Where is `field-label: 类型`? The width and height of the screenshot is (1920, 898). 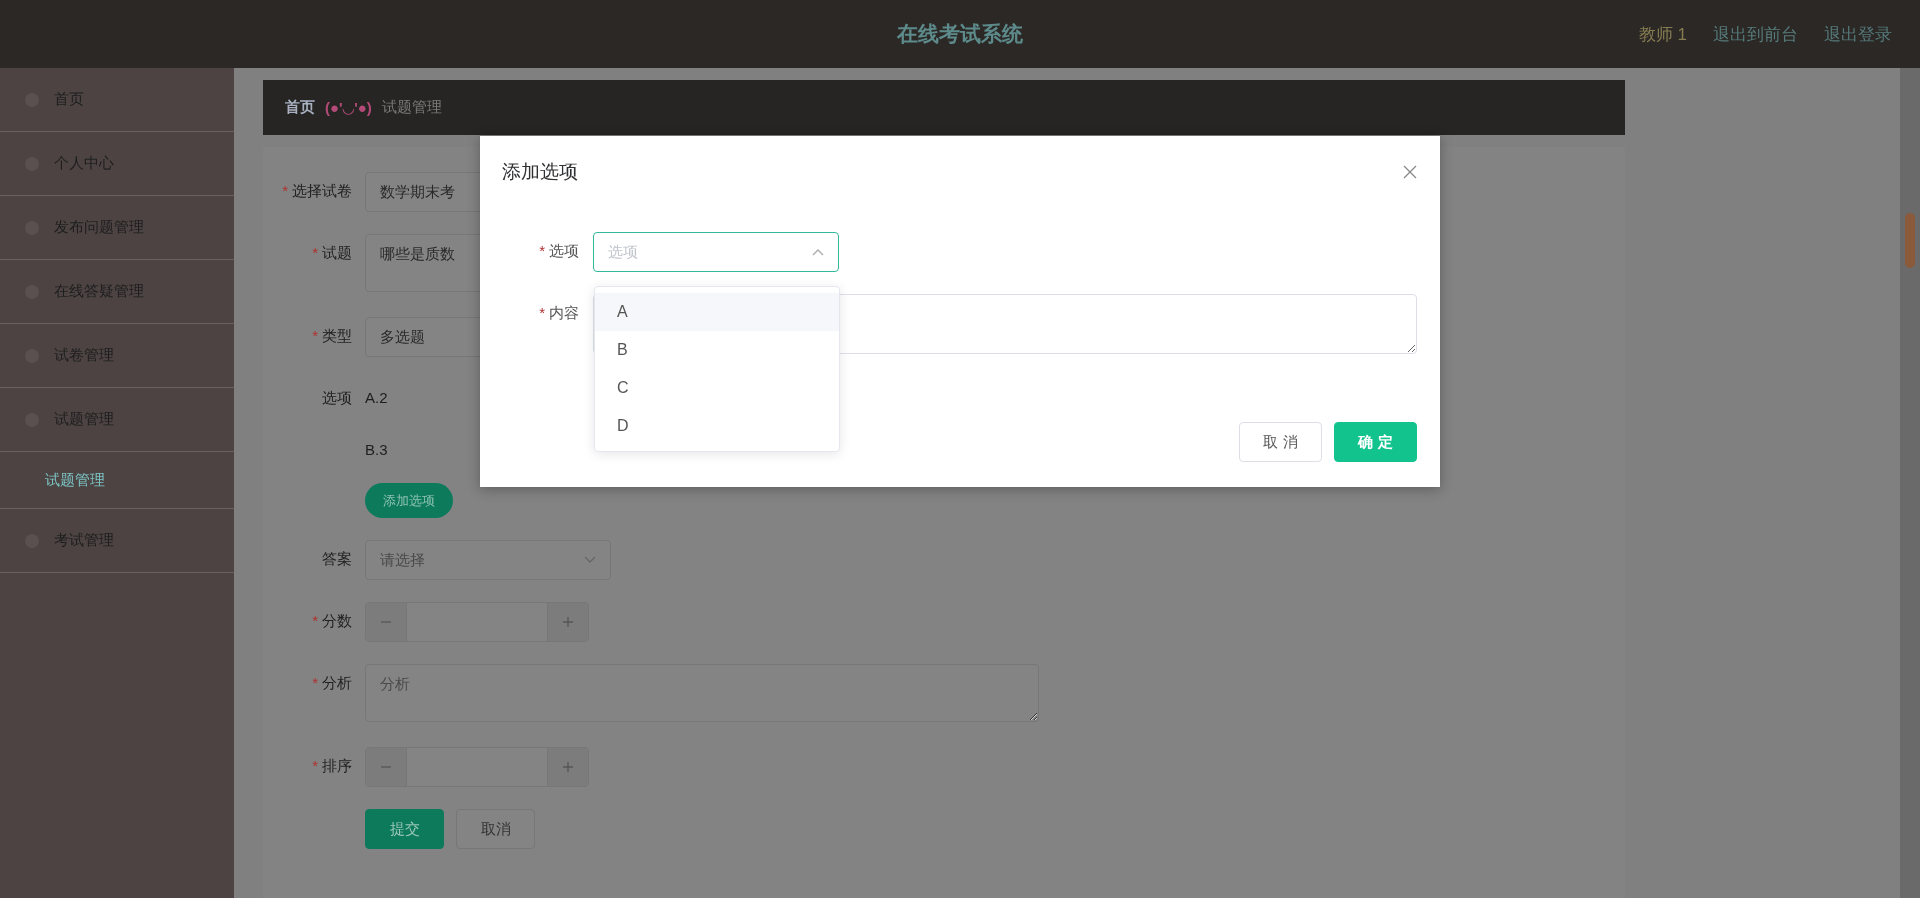 field-label: 类型 is located at coordinates (337, 336).